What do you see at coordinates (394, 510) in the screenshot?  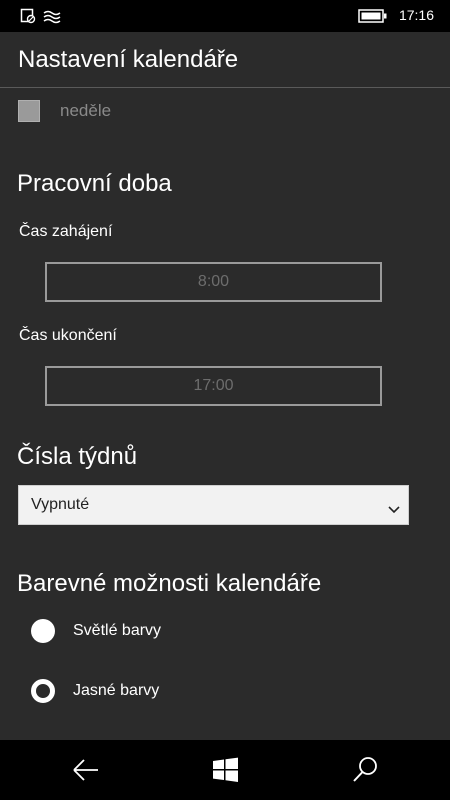 I see `chevron-down-icon` at bounding box center [394, 510].